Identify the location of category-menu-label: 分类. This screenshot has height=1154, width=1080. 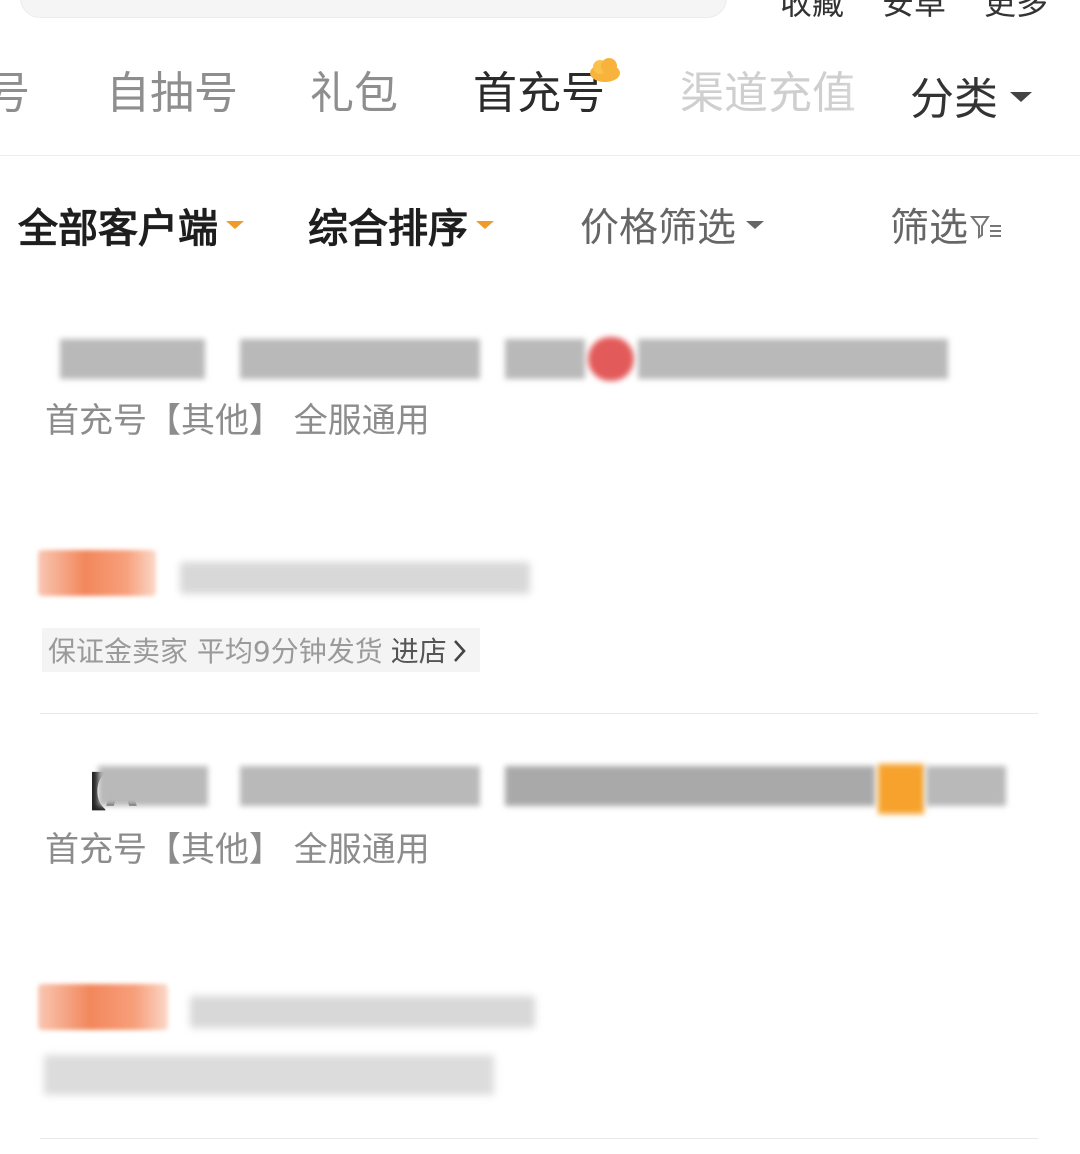
(954, 99).